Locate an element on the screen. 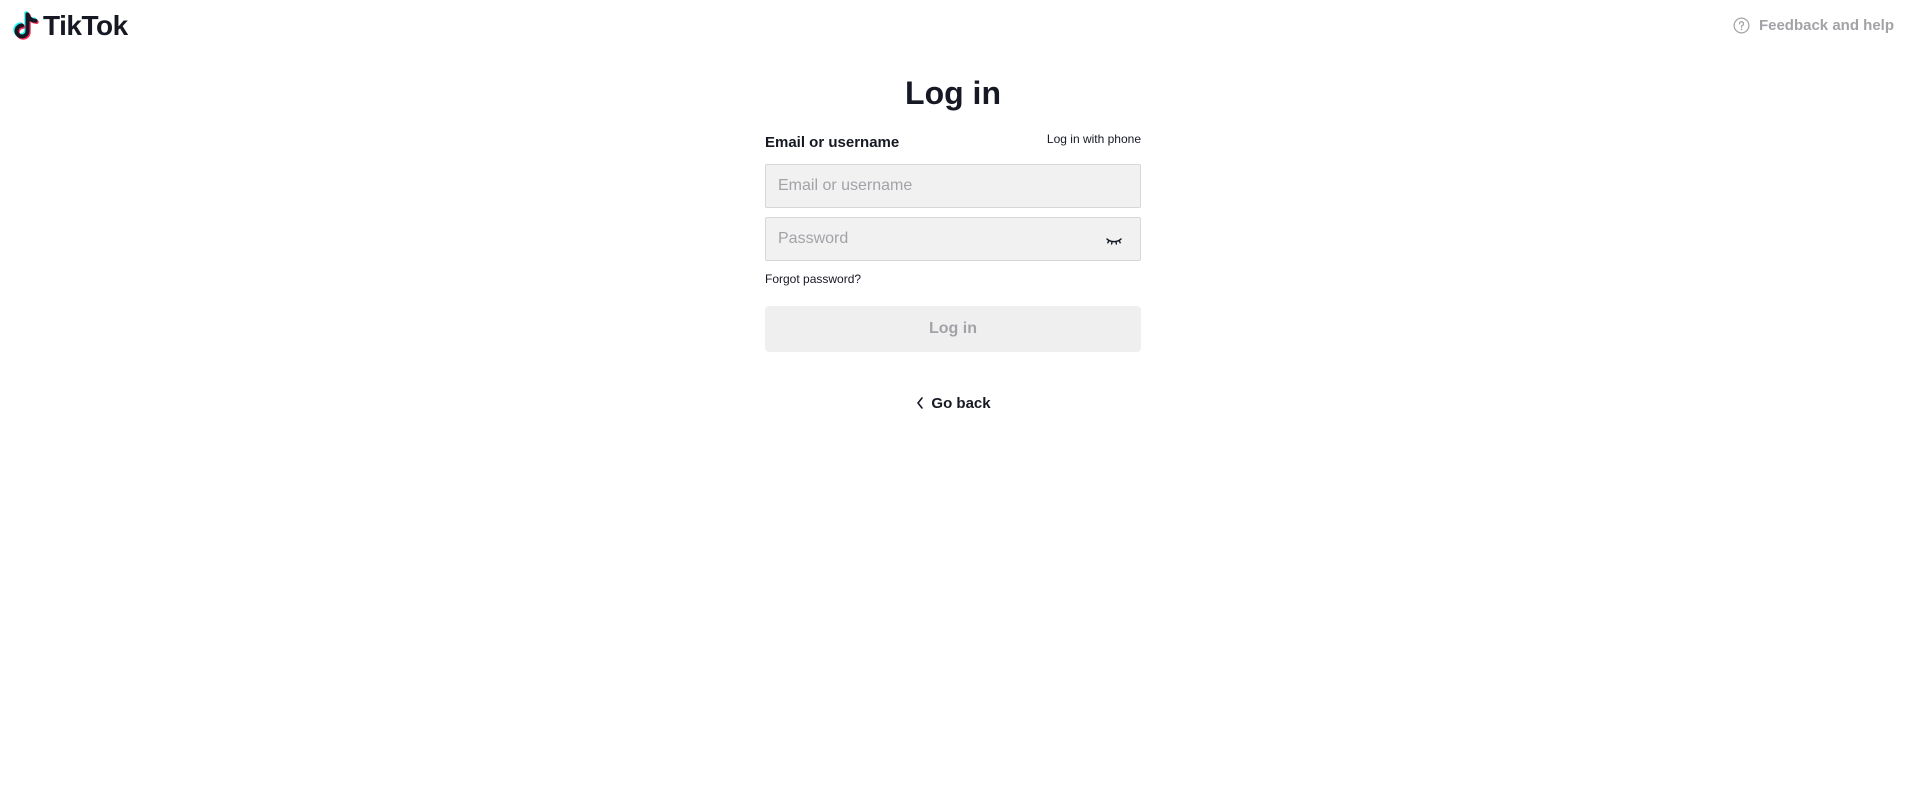  forgot-password-link: Forgot password? is located at coordinates (813, 279).